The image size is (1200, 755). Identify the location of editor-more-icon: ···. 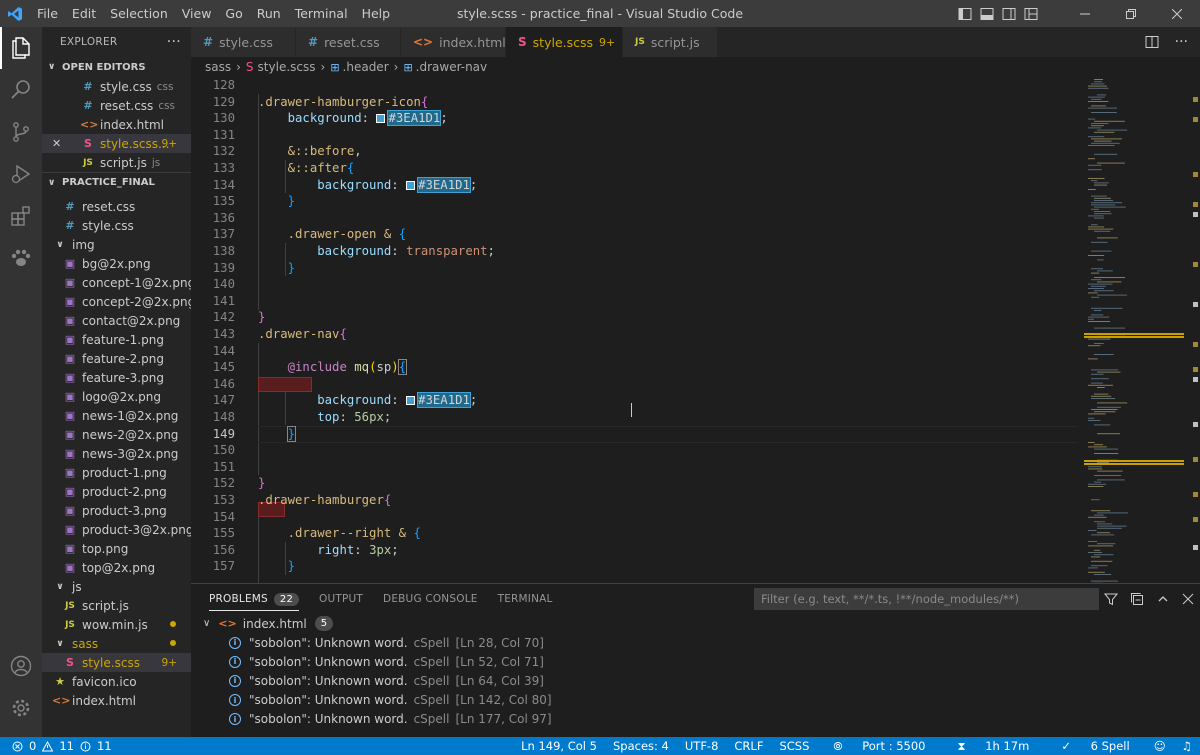
(1181, 42).